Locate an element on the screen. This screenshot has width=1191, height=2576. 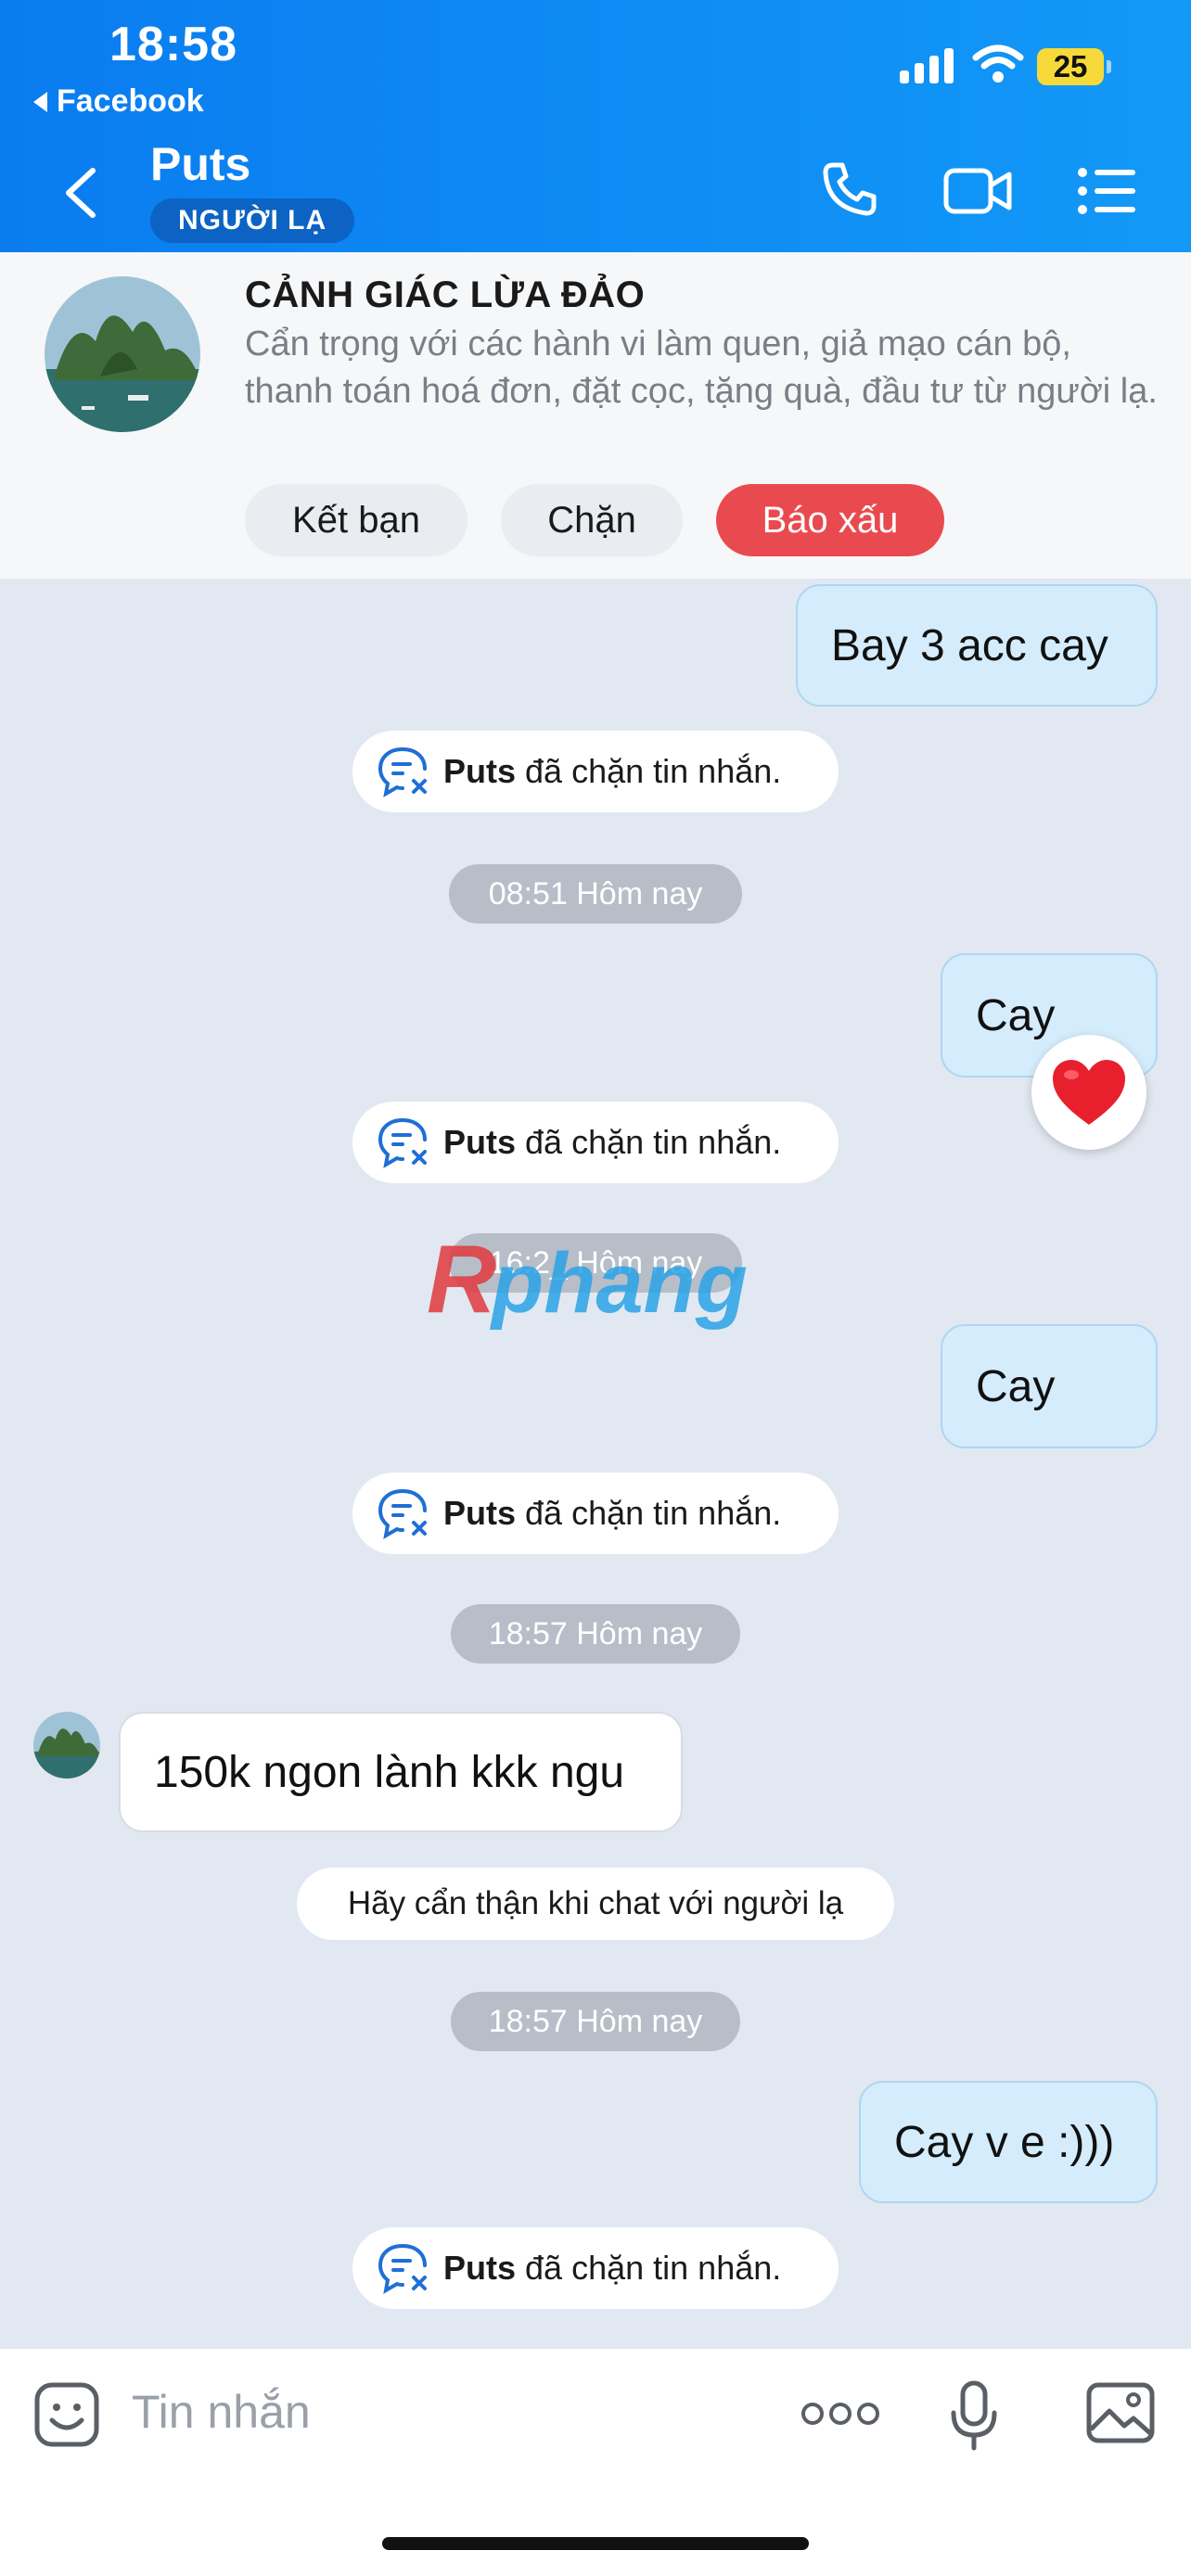
message-bubble-incoming: 150k ngon lành kkk ngu is located at coordinates (401, 1772).